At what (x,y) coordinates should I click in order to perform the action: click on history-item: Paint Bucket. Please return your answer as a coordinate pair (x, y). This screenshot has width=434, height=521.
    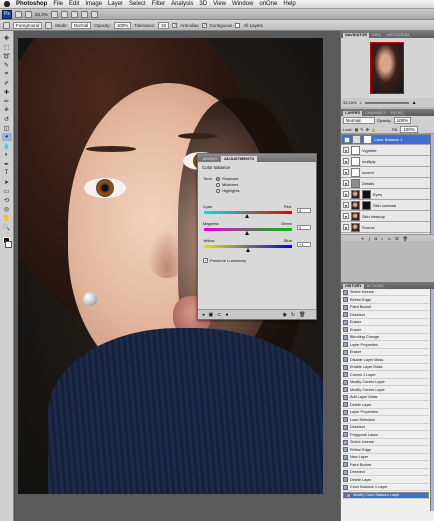
    Looking at the image, I should click on (386, 307).